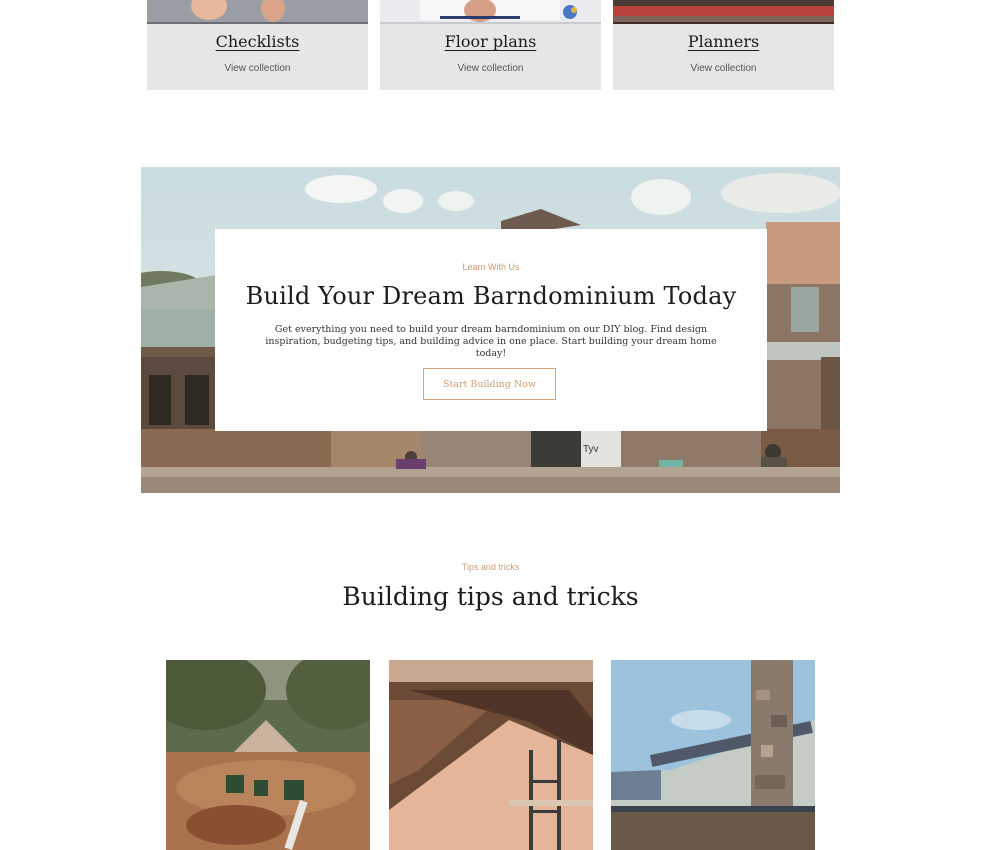 The width and height of the screenshot is (981, 850). Describe the element at coordinates (491, 267) in the screenshot. I see `hero-eyebrow: Learn With Us` at that location.